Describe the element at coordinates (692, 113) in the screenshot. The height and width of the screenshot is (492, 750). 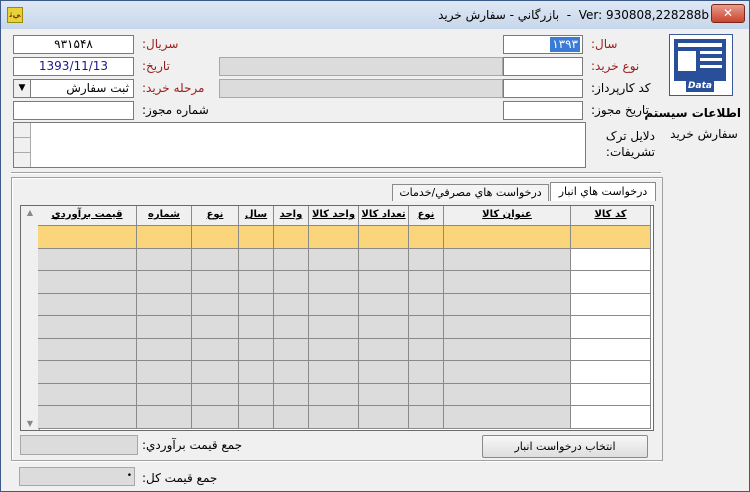
I see `system-info-label: اطلاعات سيستم` at that location.